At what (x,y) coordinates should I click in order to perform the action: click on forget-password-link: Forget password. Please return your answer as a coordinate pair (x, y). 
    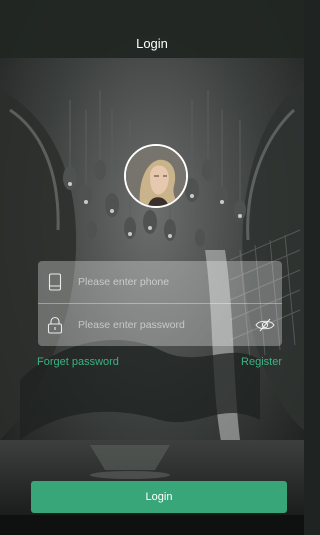
    Looking at the image, I should click on (78, 362).